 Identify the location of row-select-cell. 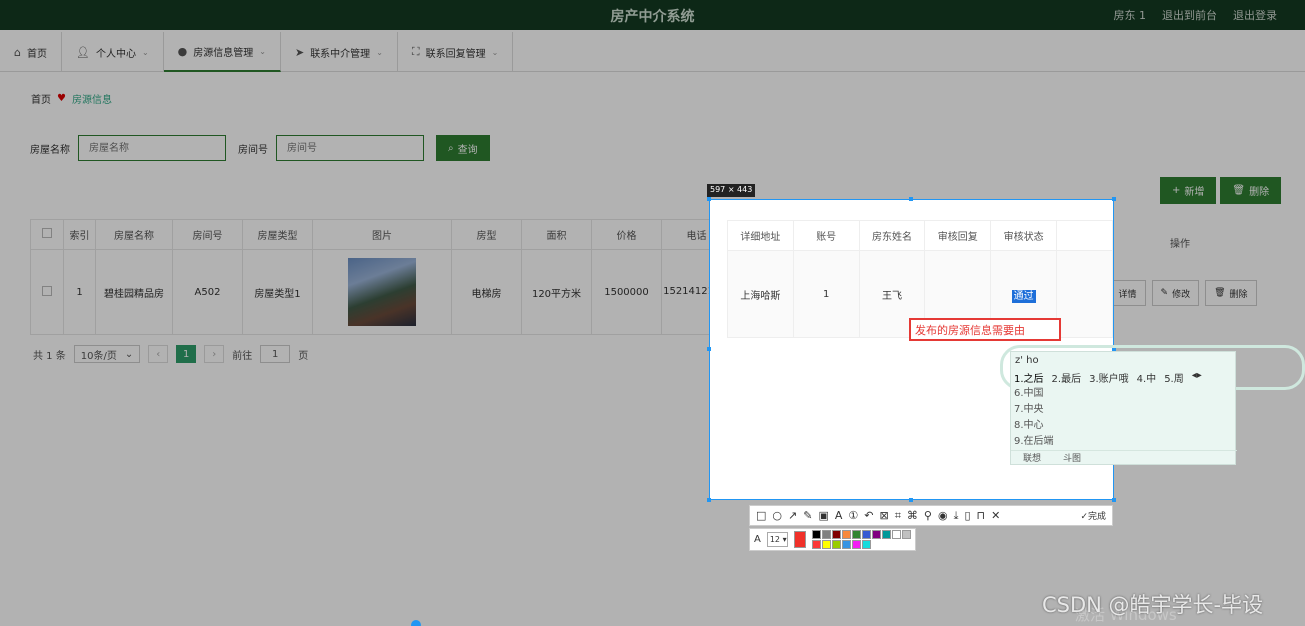
(47, 292).